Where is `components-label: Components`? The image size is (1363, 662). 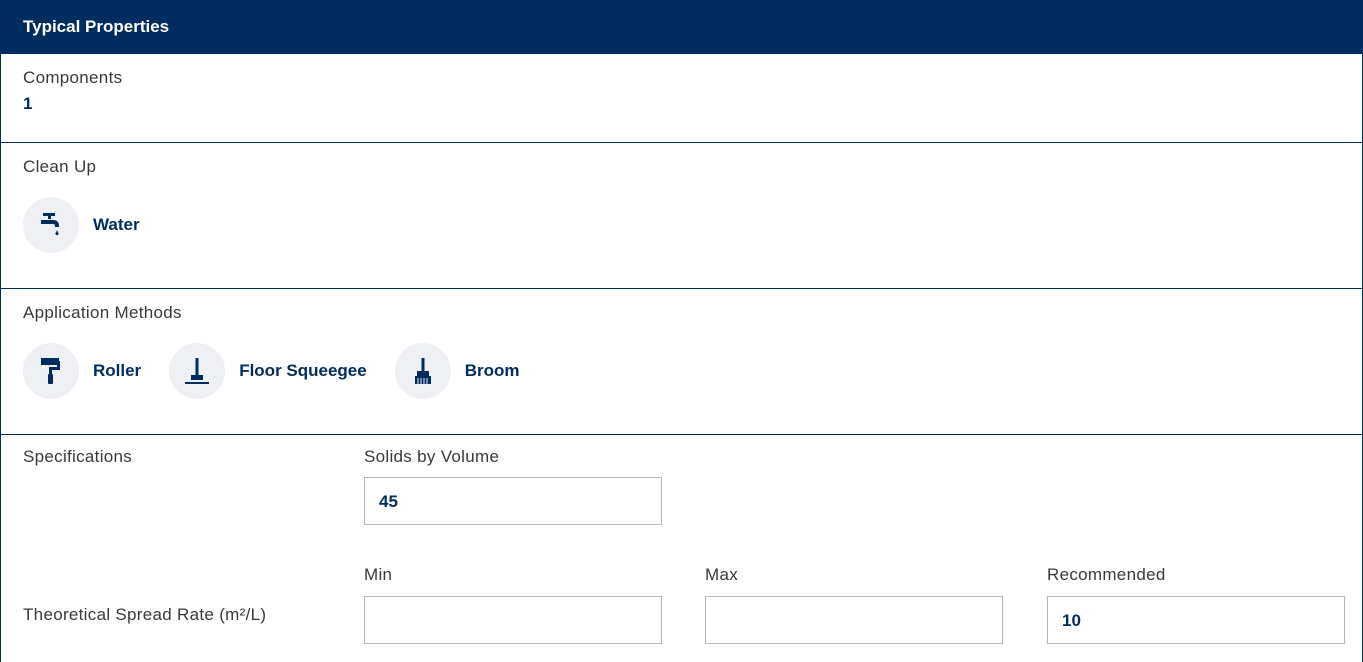
components-label: Components is located at coordinates (73, 77).